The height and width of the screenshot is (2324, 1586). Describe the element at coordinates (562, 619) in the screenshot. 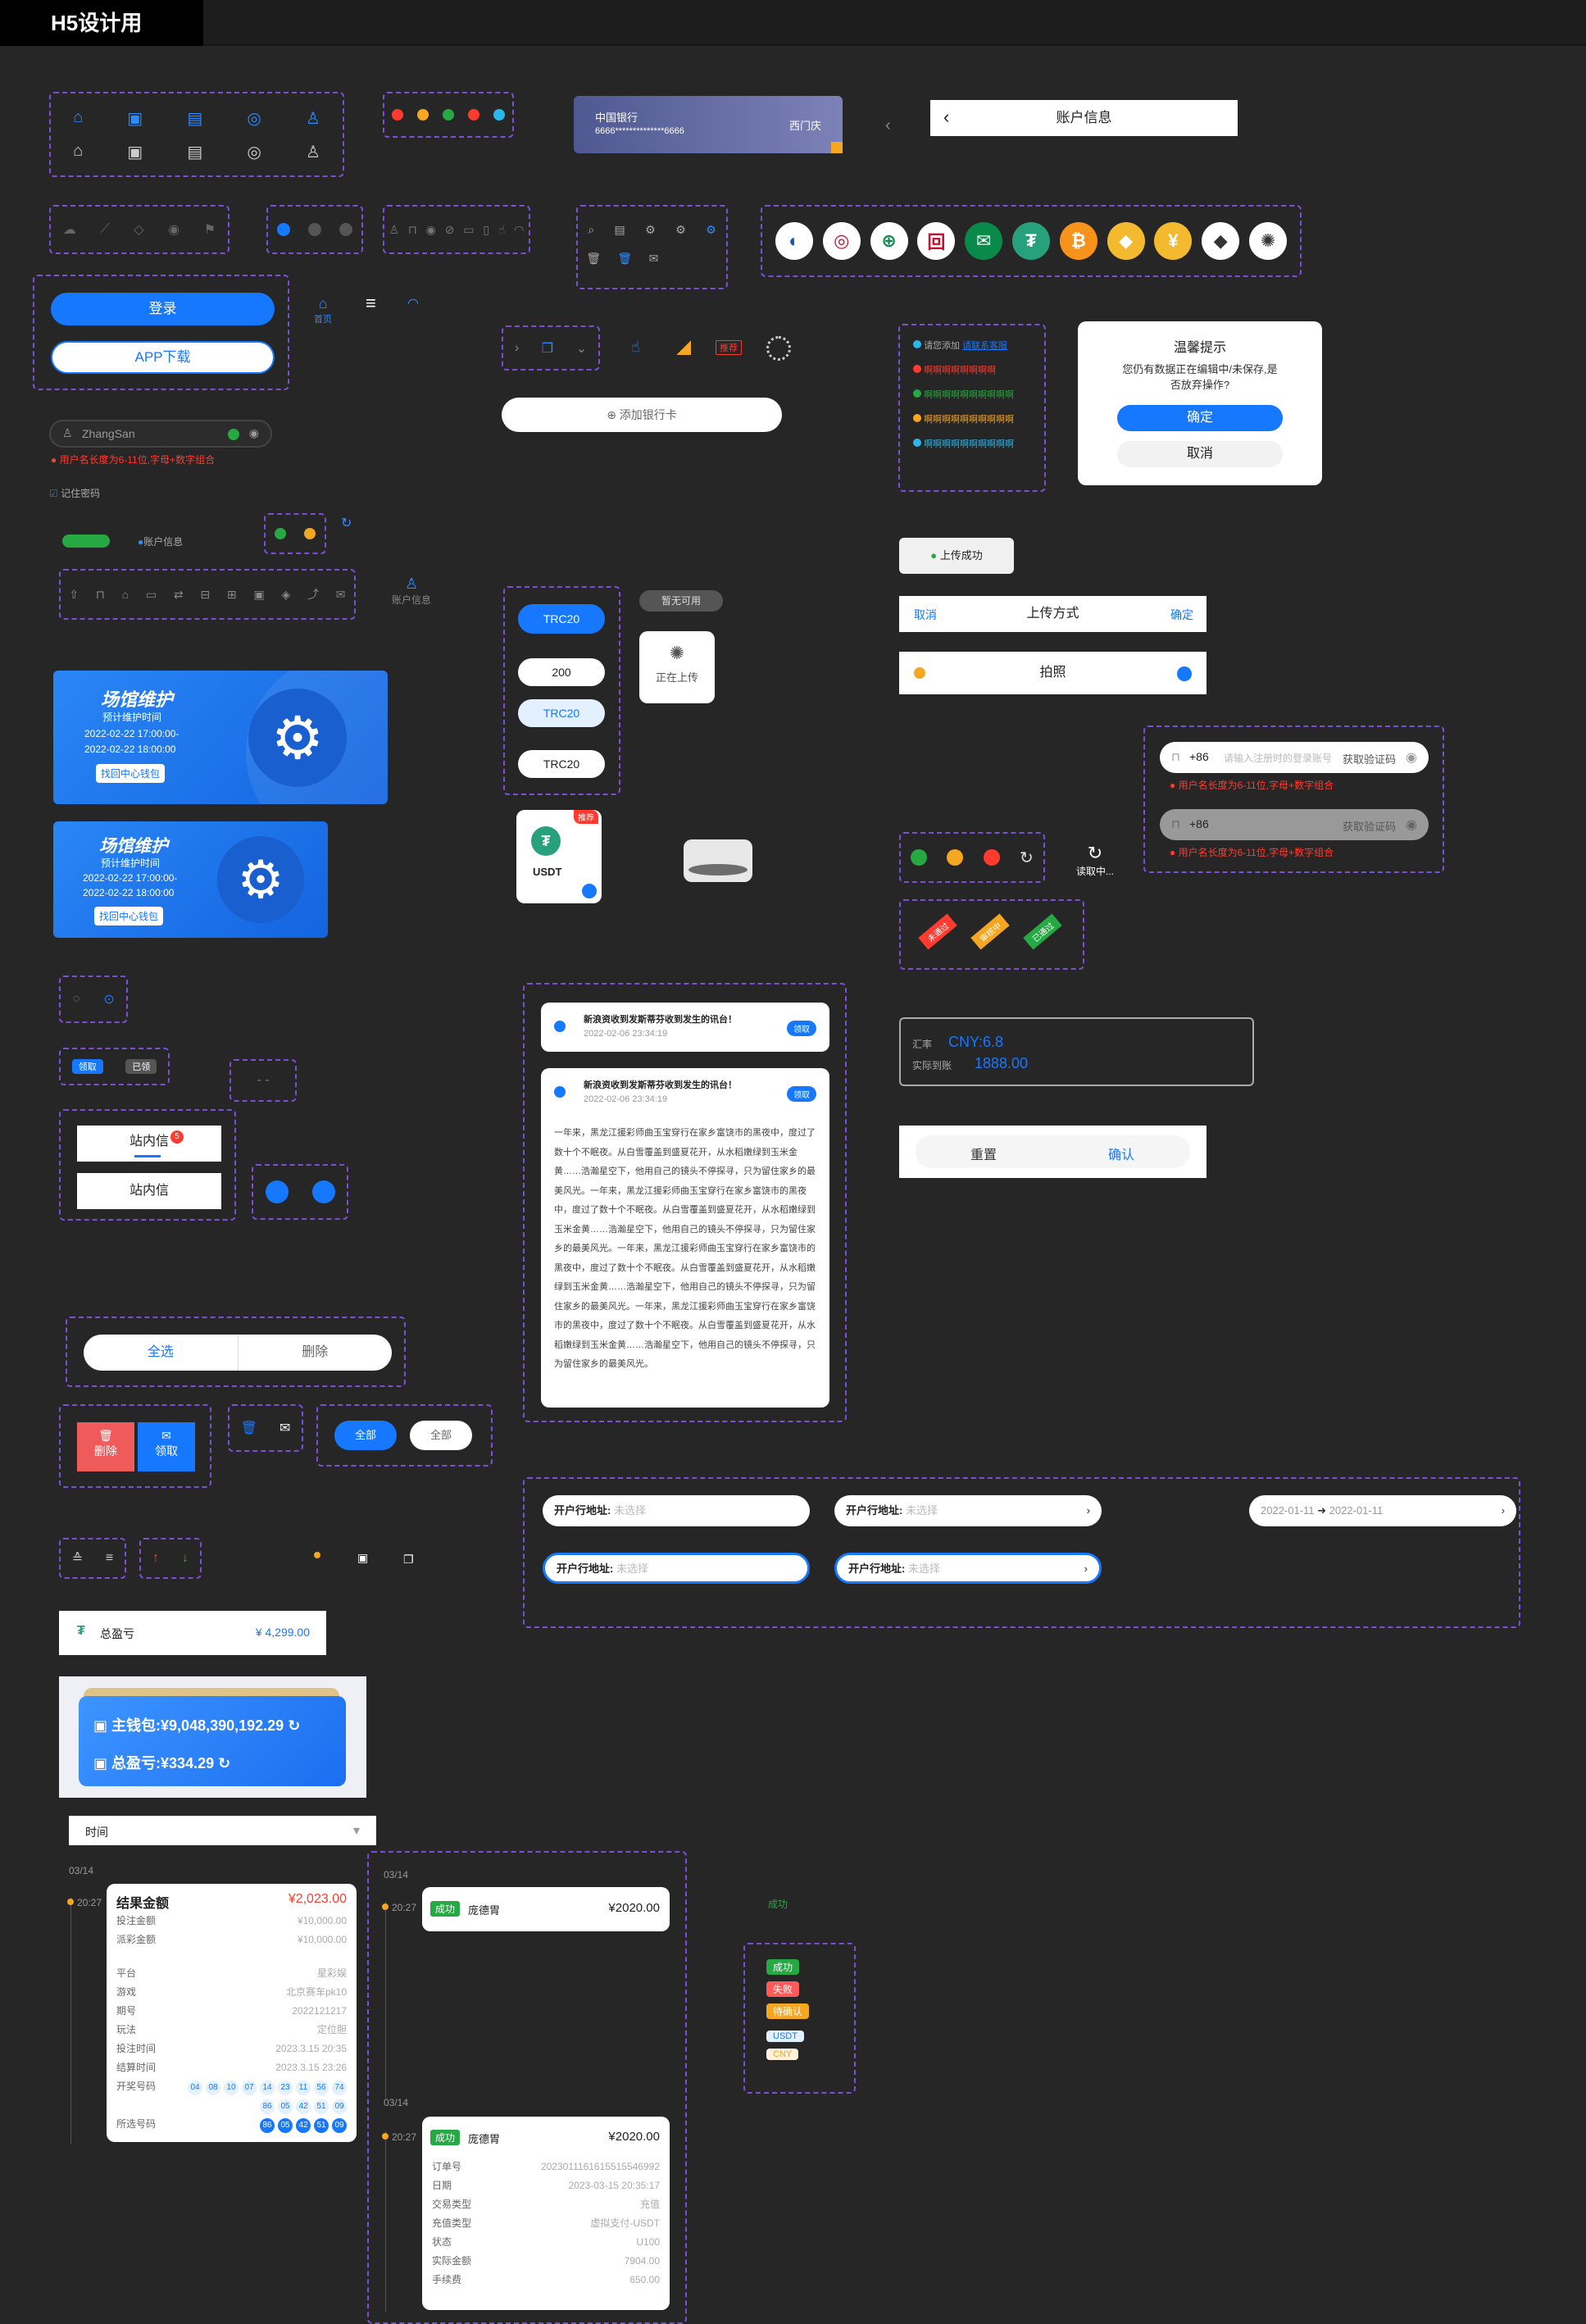

I see `trc20-chip-selected: TRC20` at that location.